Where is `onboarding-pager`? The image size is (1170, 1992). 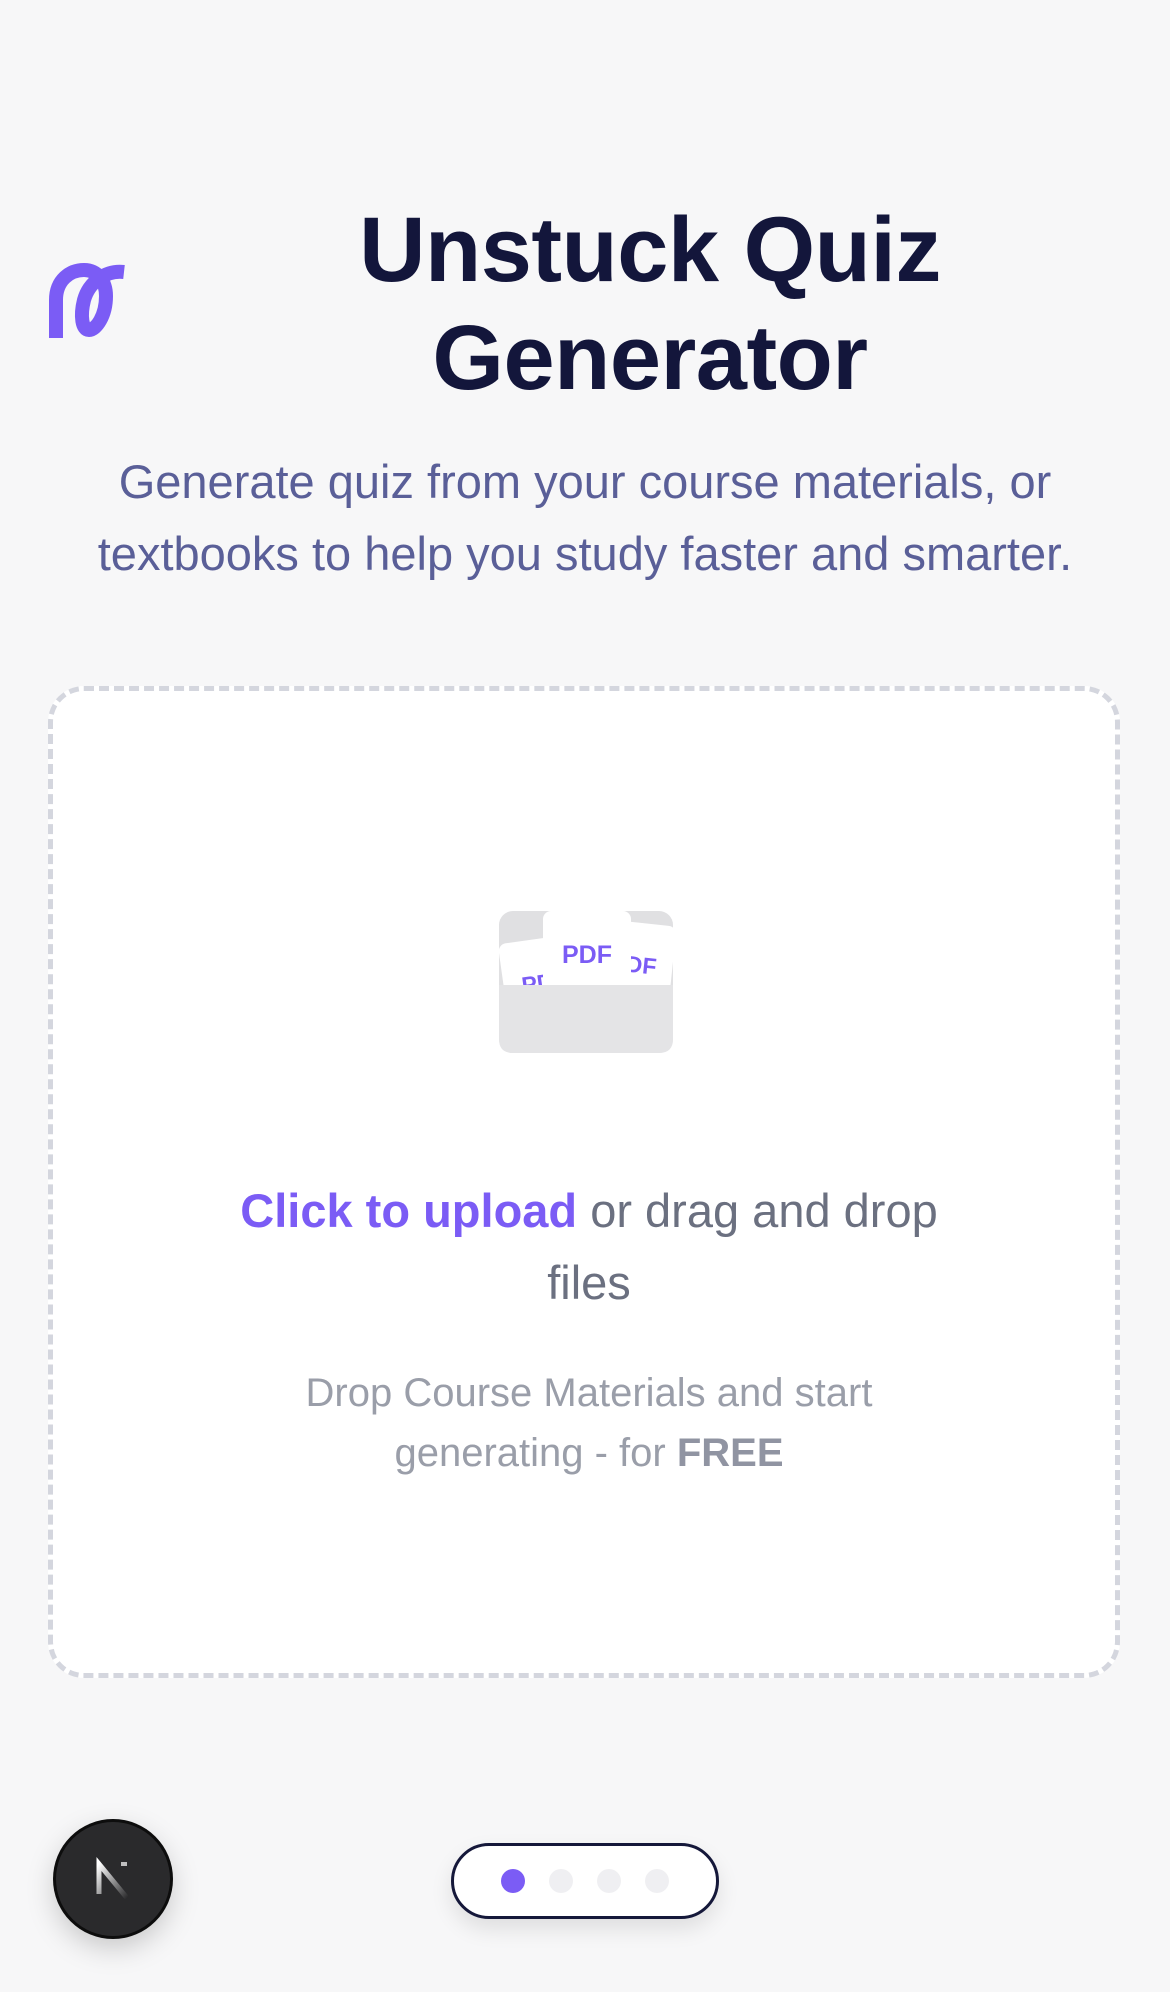 onboarding-pager is located at coordinates (585, 1881).